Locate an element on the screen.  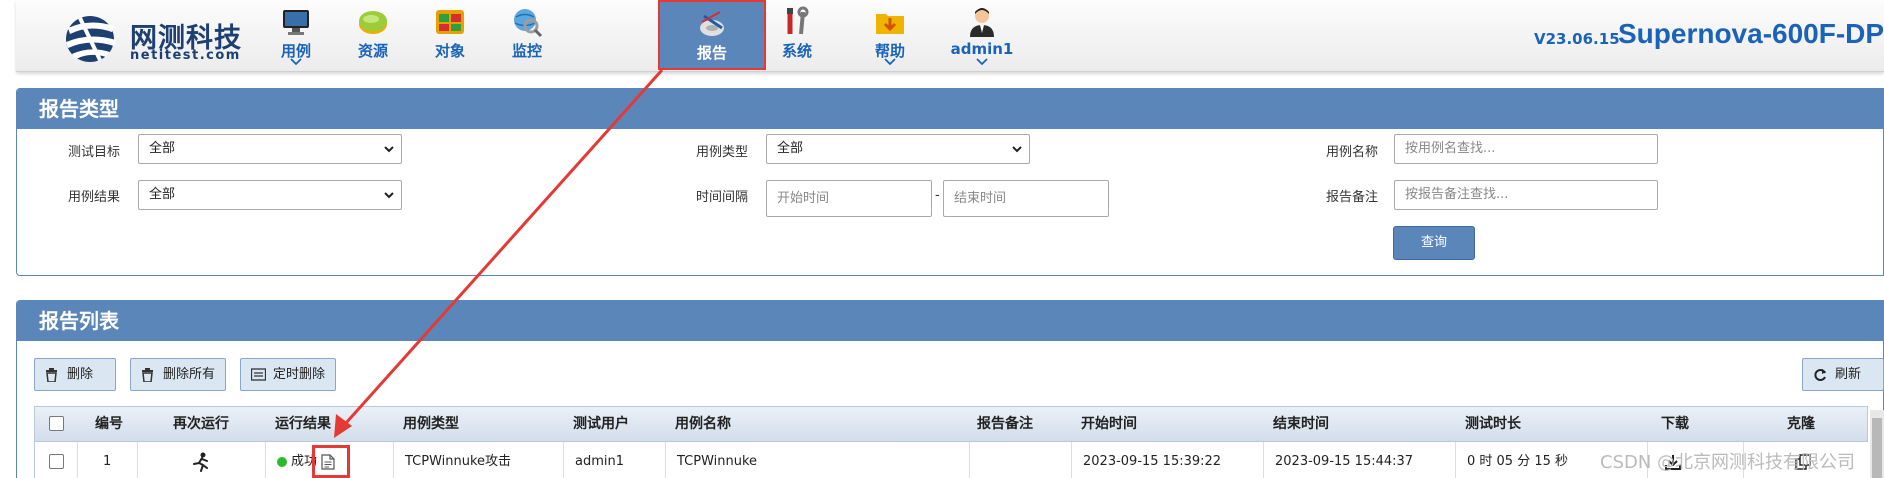
globe-search-icon is located at coordinates (528, 23).